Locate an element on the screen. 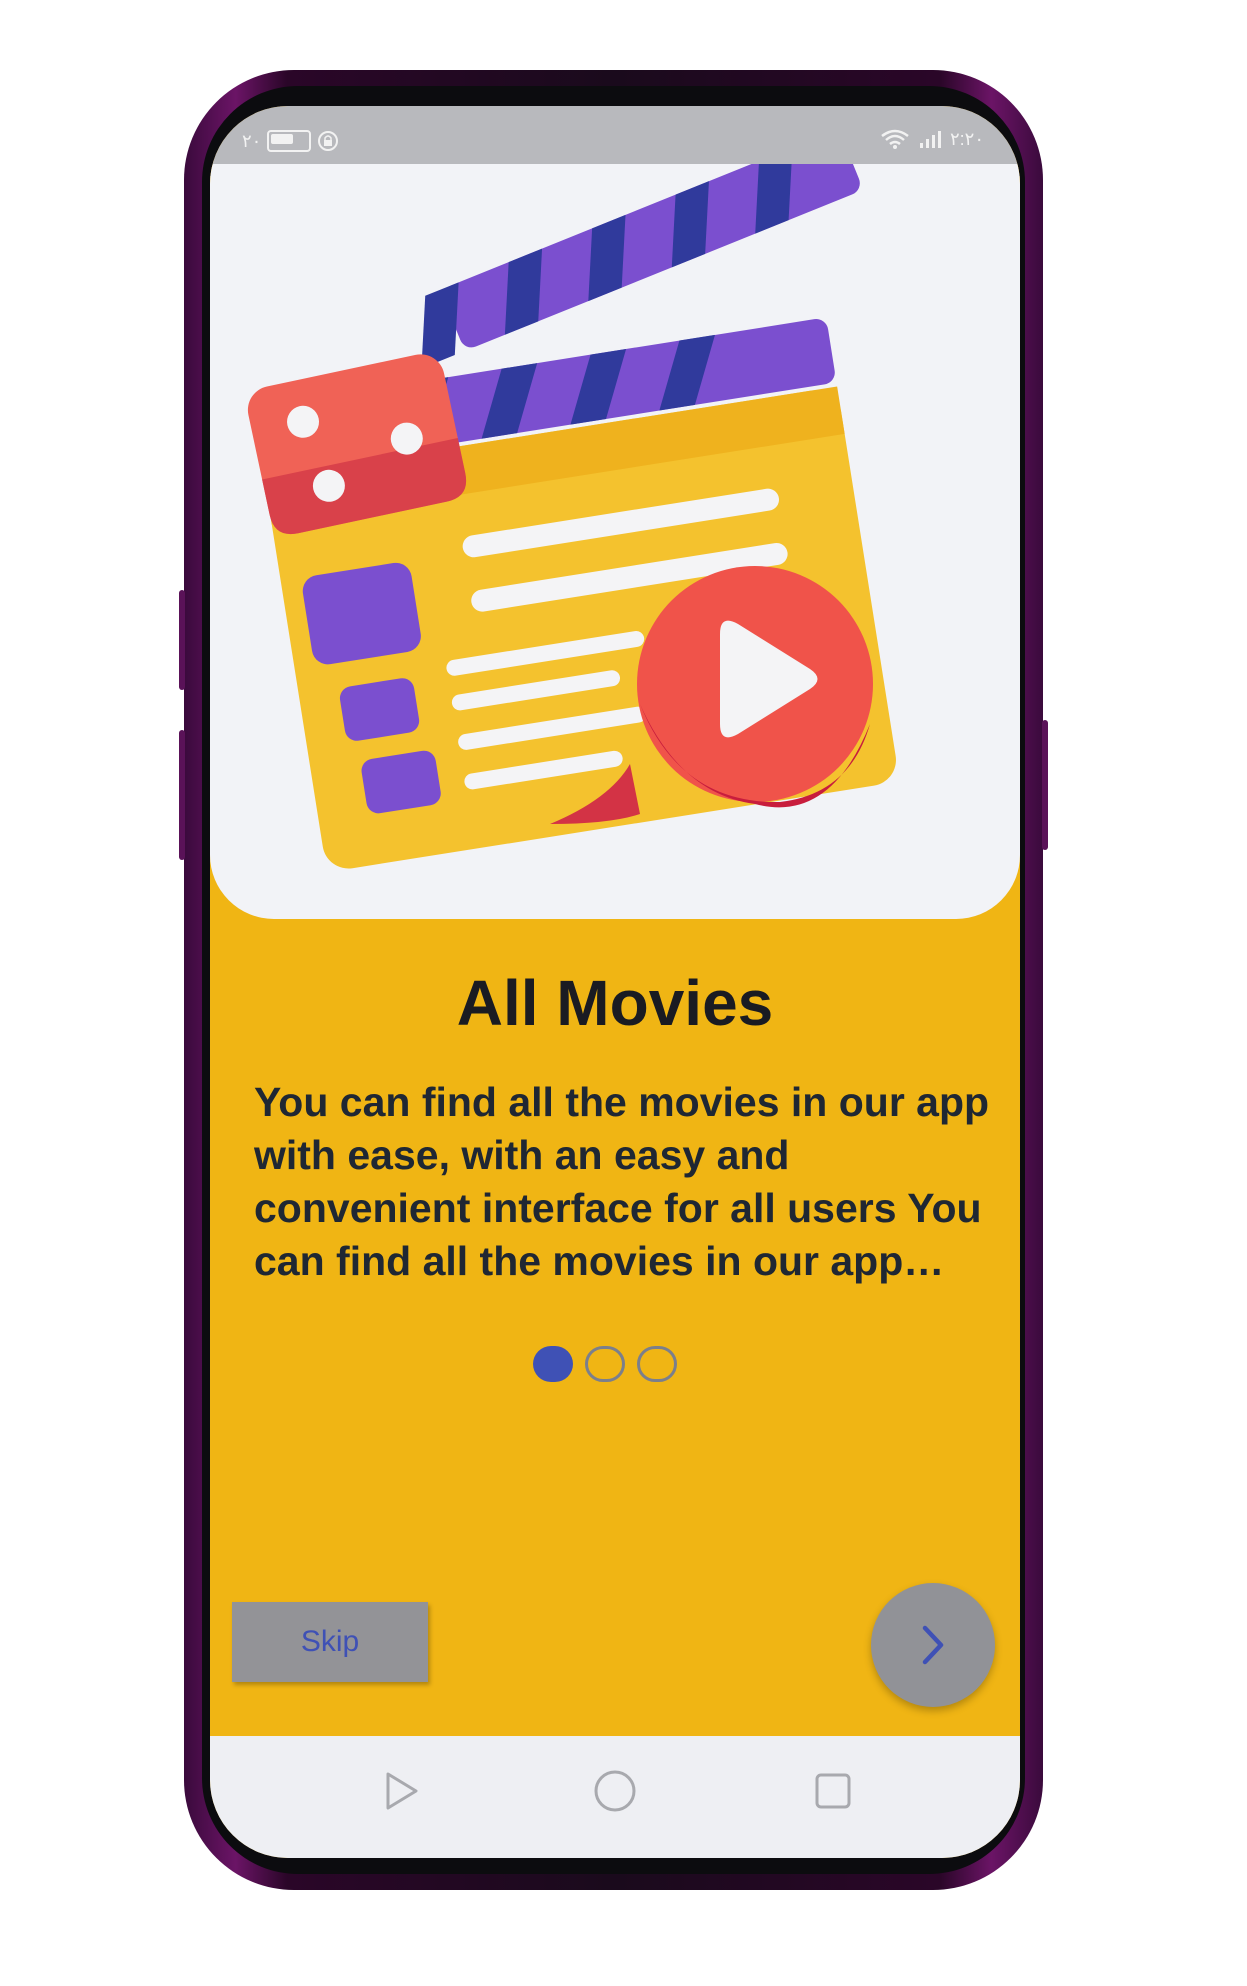  battery-icon is located at coordinates (289, 141).